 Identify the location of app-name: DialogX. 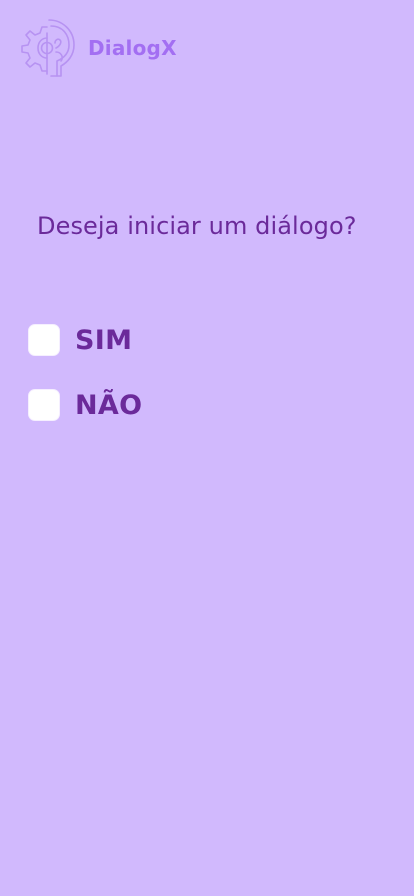
(132, 48).